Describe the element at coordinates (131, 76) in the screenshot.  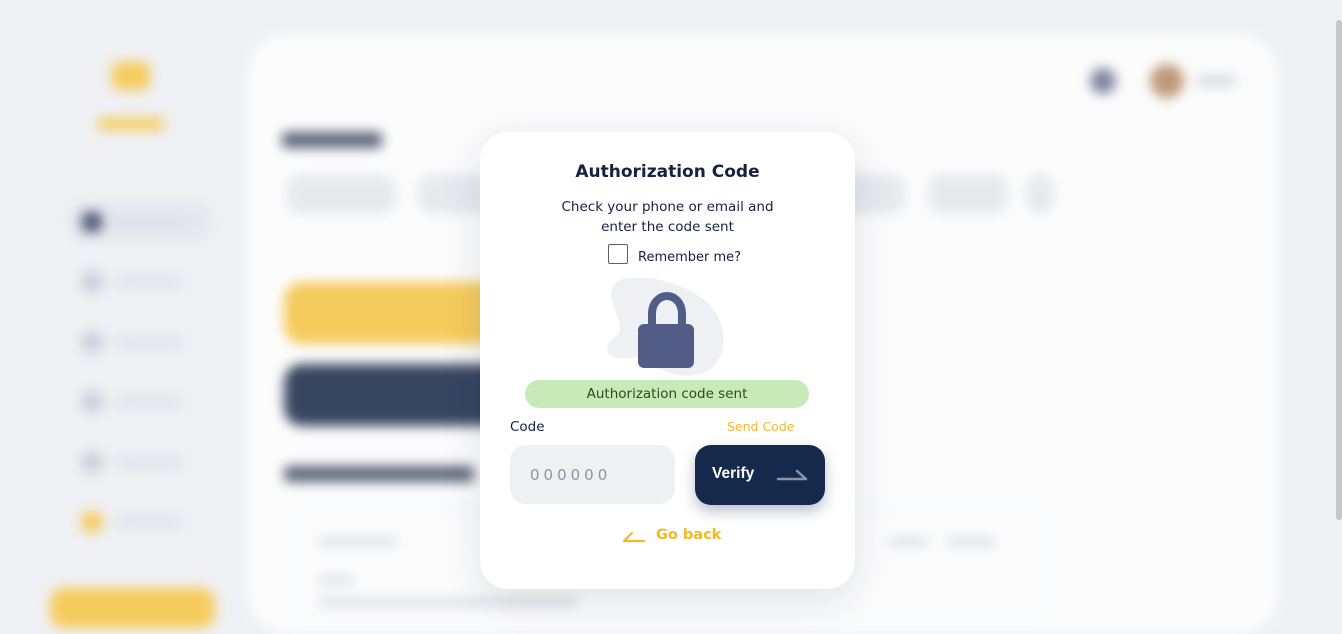
I see `background-logo` at that location.